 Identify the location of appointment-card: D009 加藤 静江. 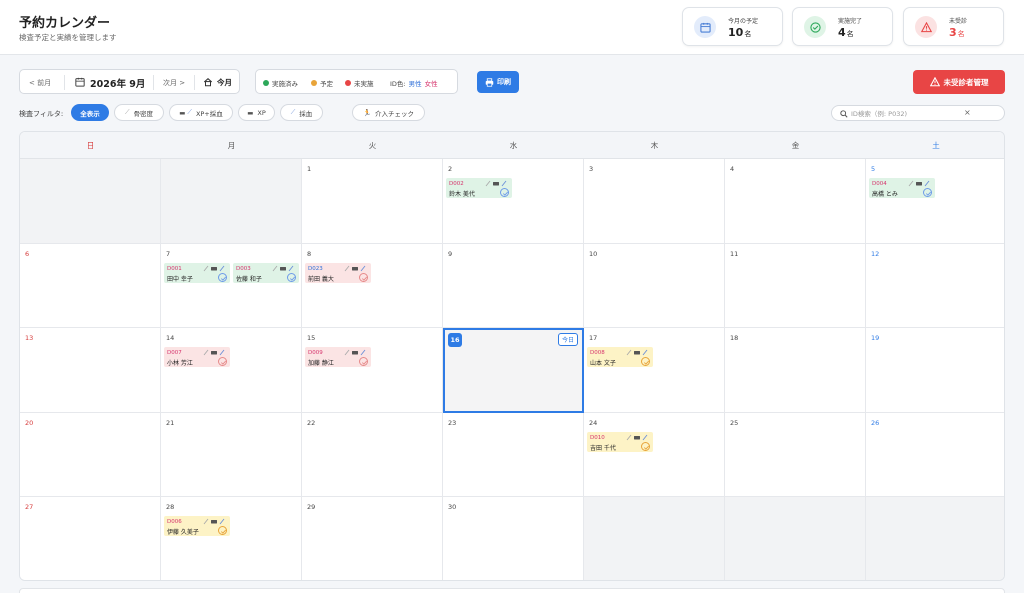
(338, 357).